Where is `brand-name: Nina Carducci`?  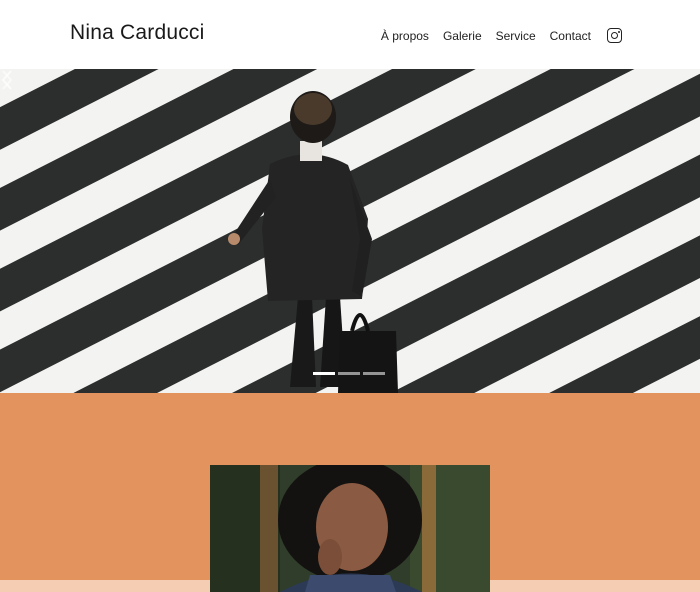 brand-name: Nina Carducci is located at coordinates (137, 33).